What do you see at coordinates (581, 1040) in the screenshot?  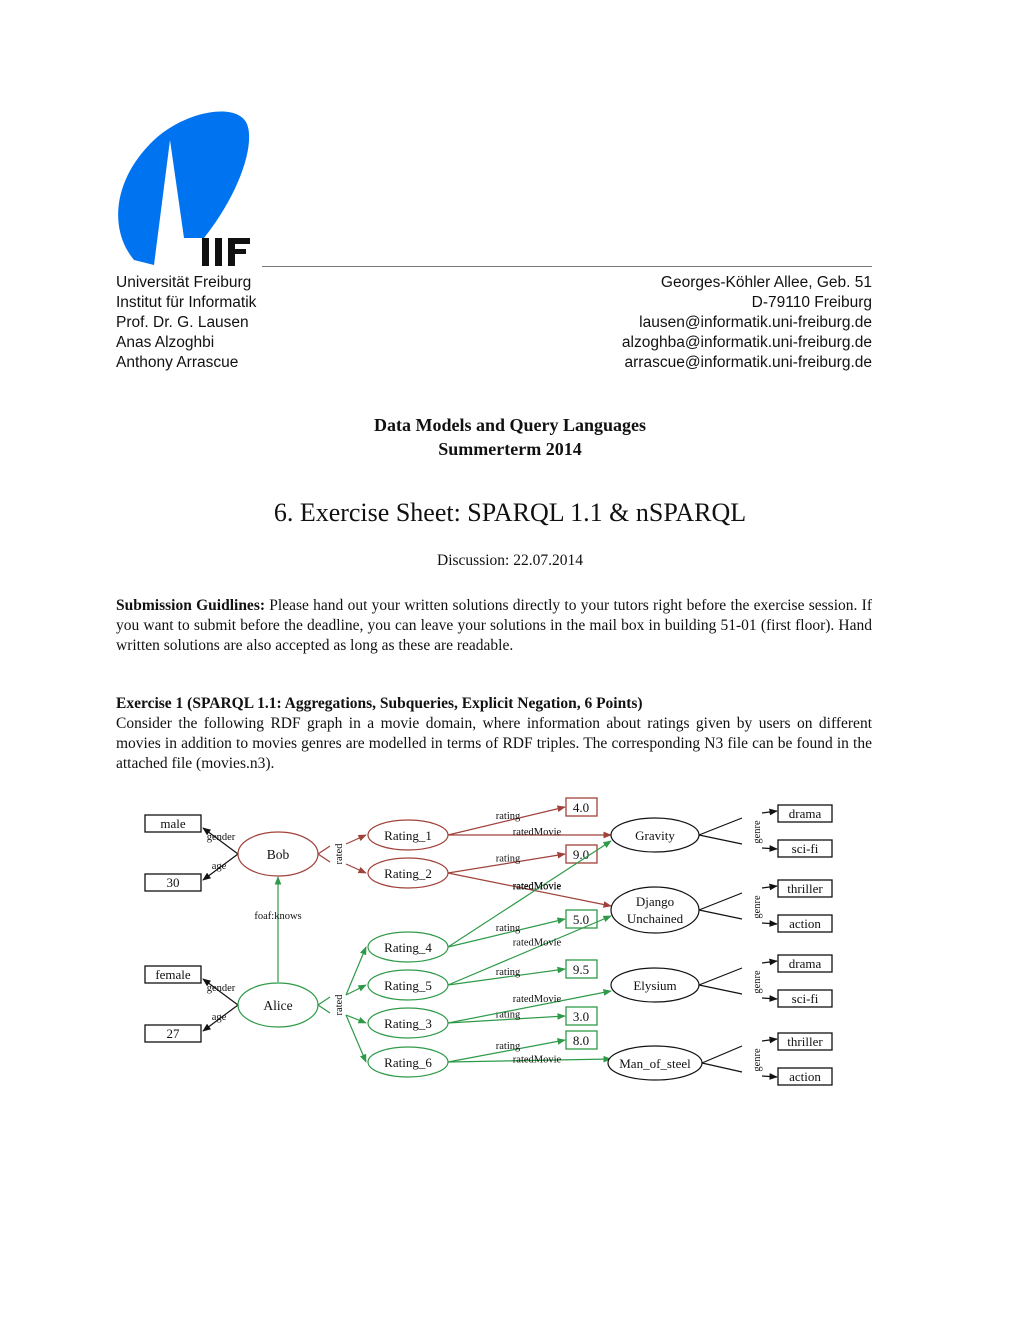 I see `rating-value: 8.0` at bounding box center [581, 1040].